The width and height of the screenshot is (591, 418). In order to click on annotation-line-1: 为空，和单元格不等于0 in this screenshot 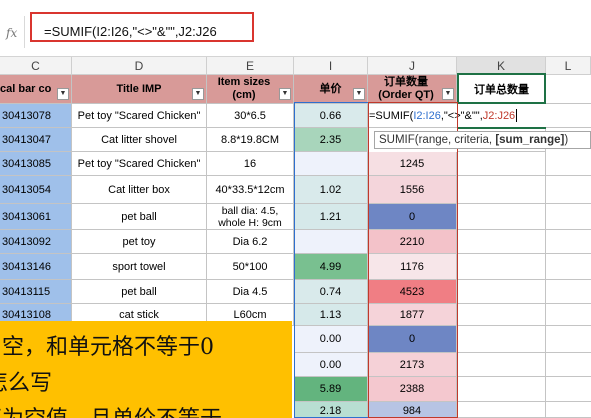, I will do `click(107, 347)`.